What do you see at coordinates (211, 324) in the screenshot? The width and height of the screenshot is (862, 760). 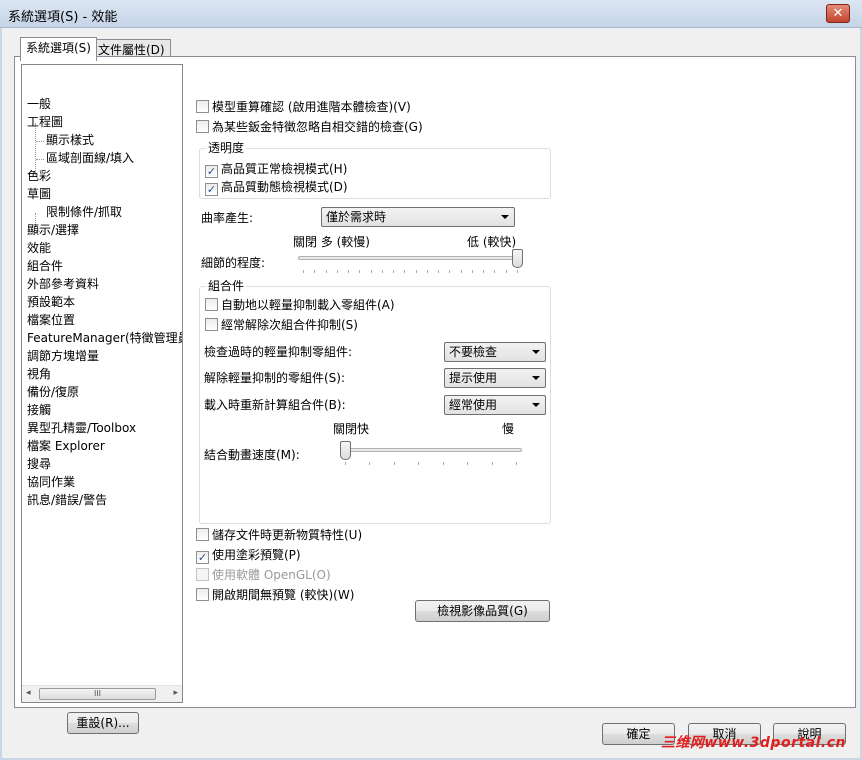 I see `always-resolve-checkbox` at bounding box center [211, 324].